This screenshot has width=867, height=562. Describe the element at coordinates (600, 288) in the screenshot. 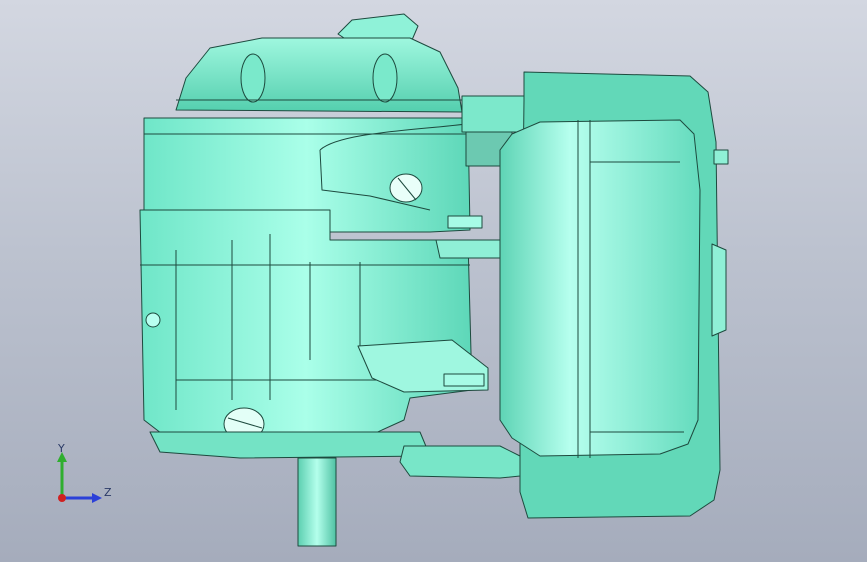

I see `blower-cover` at that location.